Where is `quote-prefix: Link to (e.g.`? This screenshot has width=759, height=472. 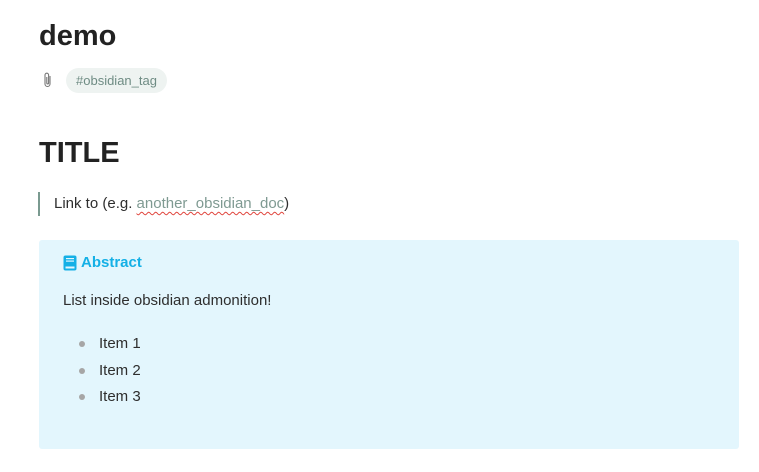
quote-prefix: Link to (e.g. is located at coordinates (95, 203).